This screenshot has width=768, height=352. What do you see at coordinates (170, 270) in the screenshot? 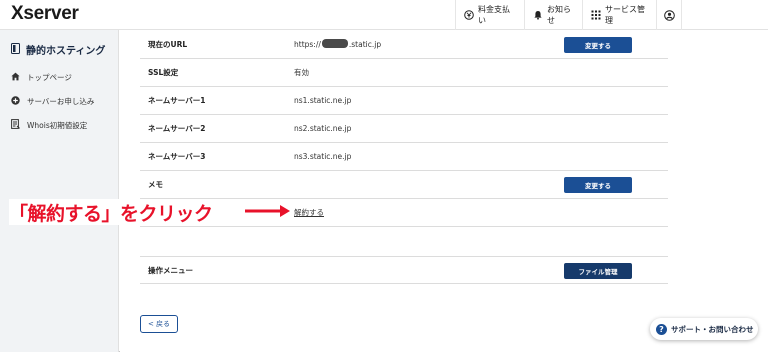
I see `row-label: 操作メニュー` at bounding box center [170, 270].